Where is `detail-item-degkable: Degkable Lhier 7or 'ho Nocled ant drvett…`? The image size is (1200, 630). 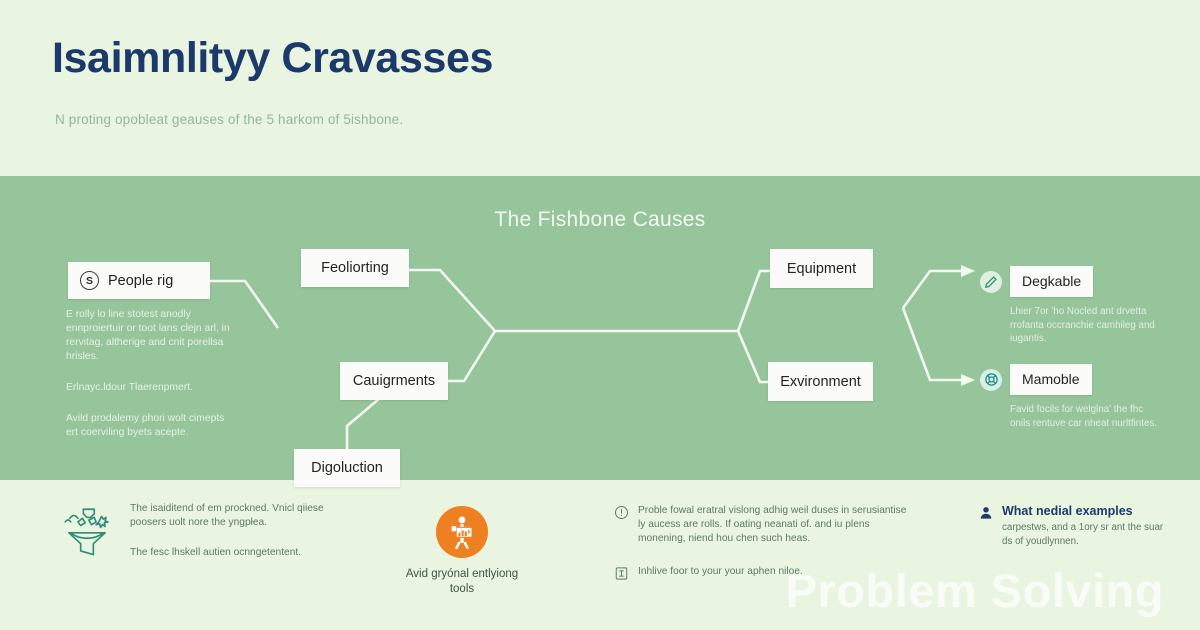
detail-item-degkable: Degkable Lhier 7or 'ho Nocled ant drvett… is located at coordinates (1070, 306).